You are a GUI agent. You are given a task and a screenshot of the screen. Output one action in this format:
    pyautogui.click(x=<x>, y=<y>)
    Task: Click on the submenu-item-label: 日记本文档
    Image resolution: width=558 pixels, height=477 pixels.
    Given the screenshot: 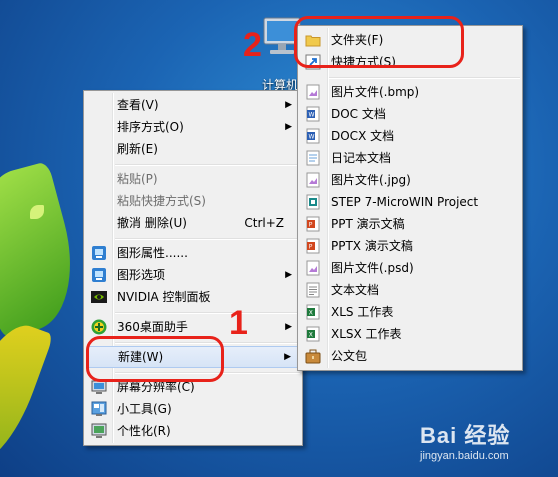 What is the action you would take?
    pyautogui.click(x=361, y=158)
    